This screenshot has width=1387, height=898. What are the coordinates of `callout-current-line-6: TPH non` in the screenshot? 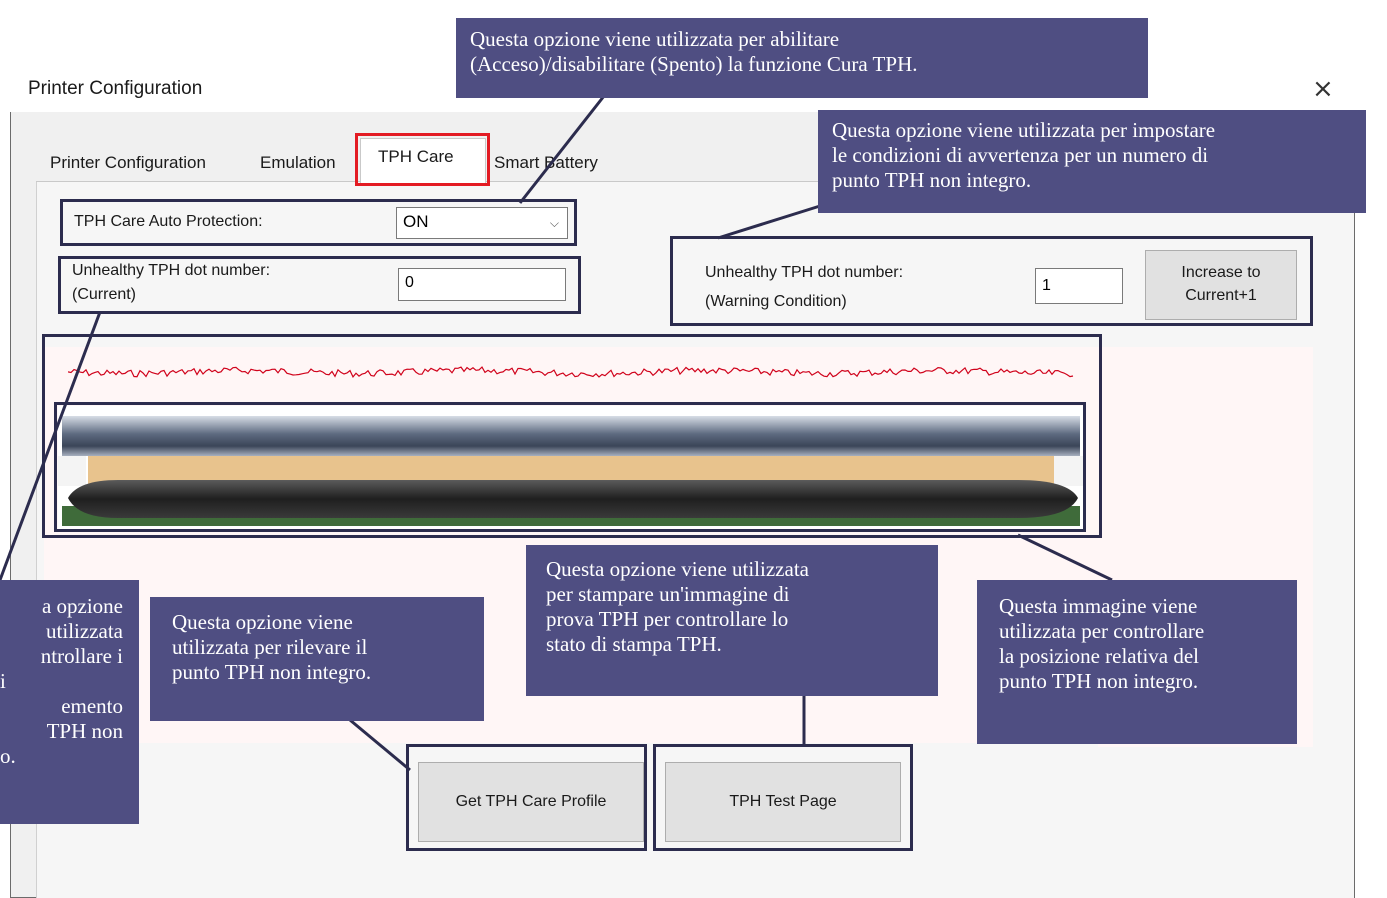 It's located at (84, 731).